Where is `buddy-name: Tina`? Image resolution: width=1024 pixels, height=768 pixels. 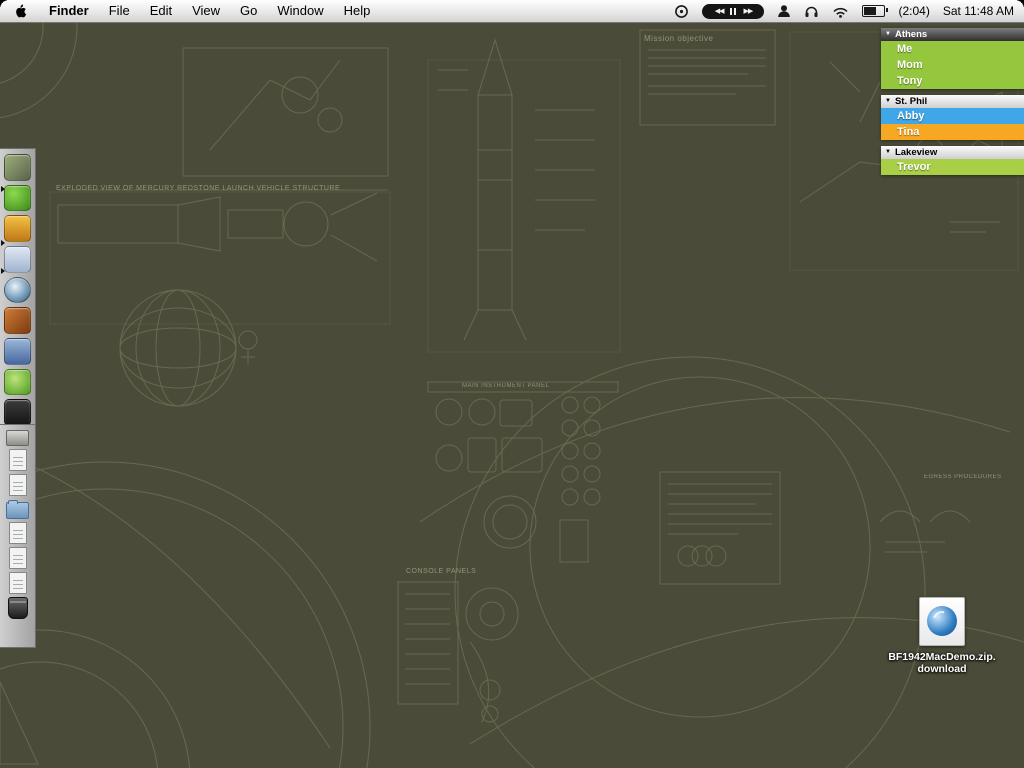 buddy-name: Tina is located at coordinates (908, 132).